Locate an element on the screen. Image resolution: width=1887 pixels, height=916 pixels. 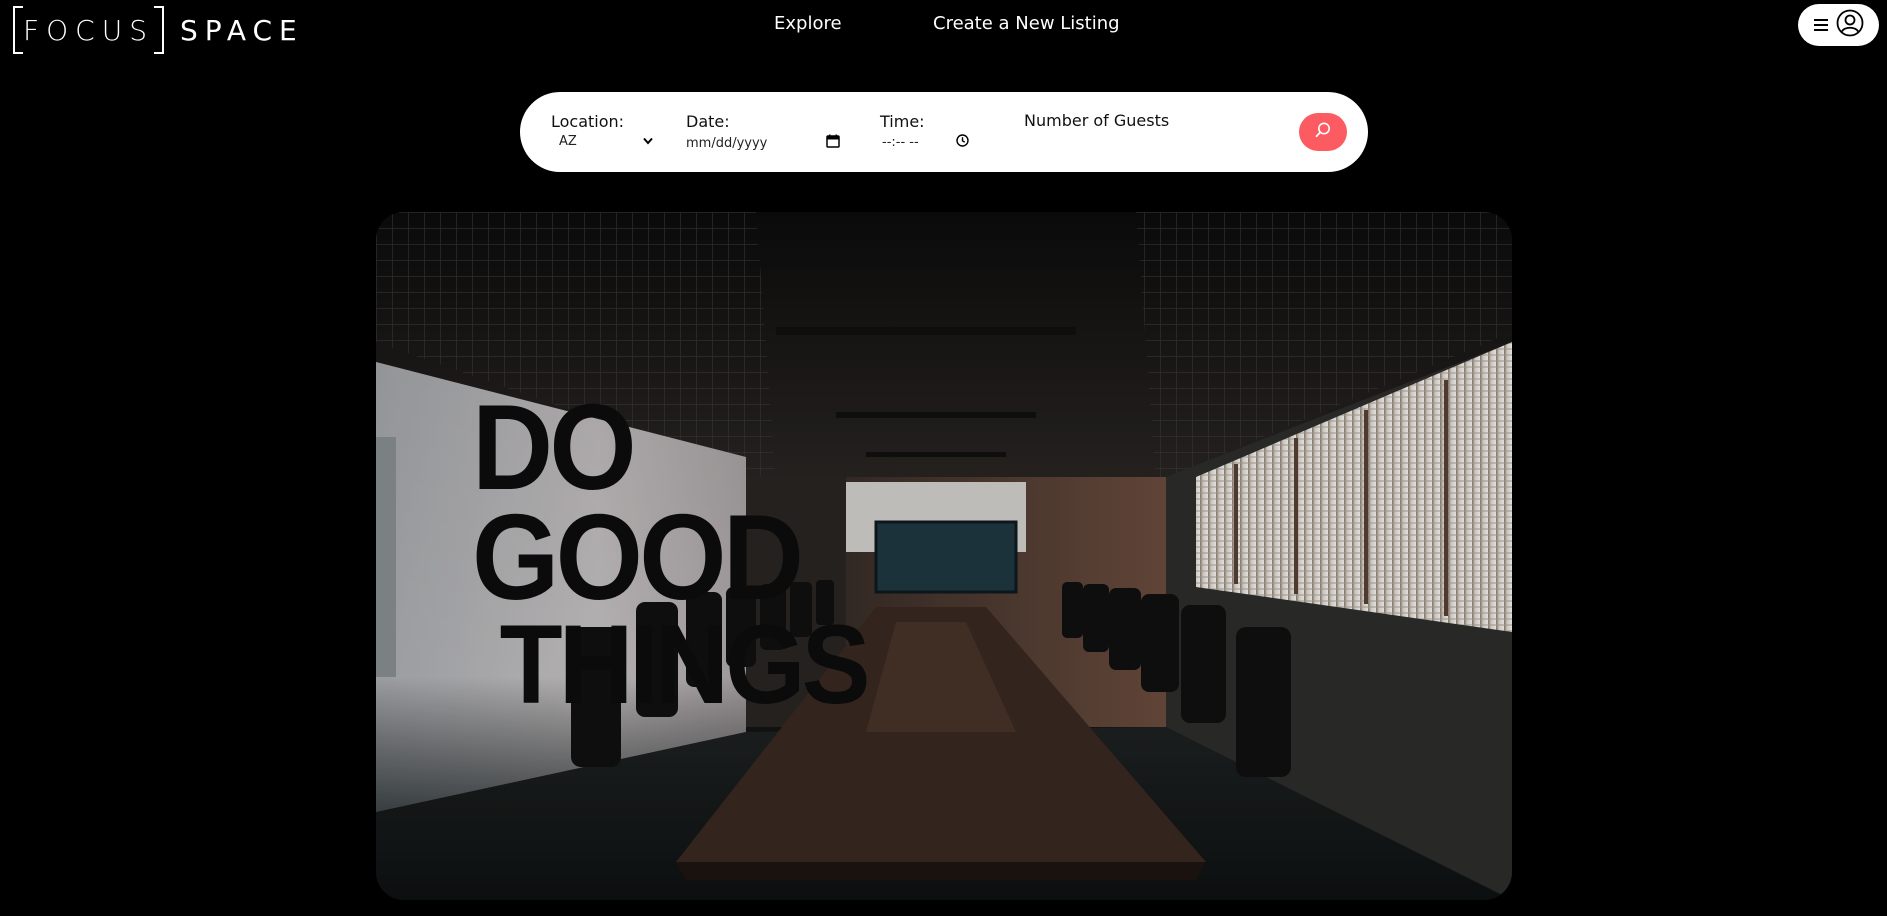
search-icon is located at coordinates (1323, 132).